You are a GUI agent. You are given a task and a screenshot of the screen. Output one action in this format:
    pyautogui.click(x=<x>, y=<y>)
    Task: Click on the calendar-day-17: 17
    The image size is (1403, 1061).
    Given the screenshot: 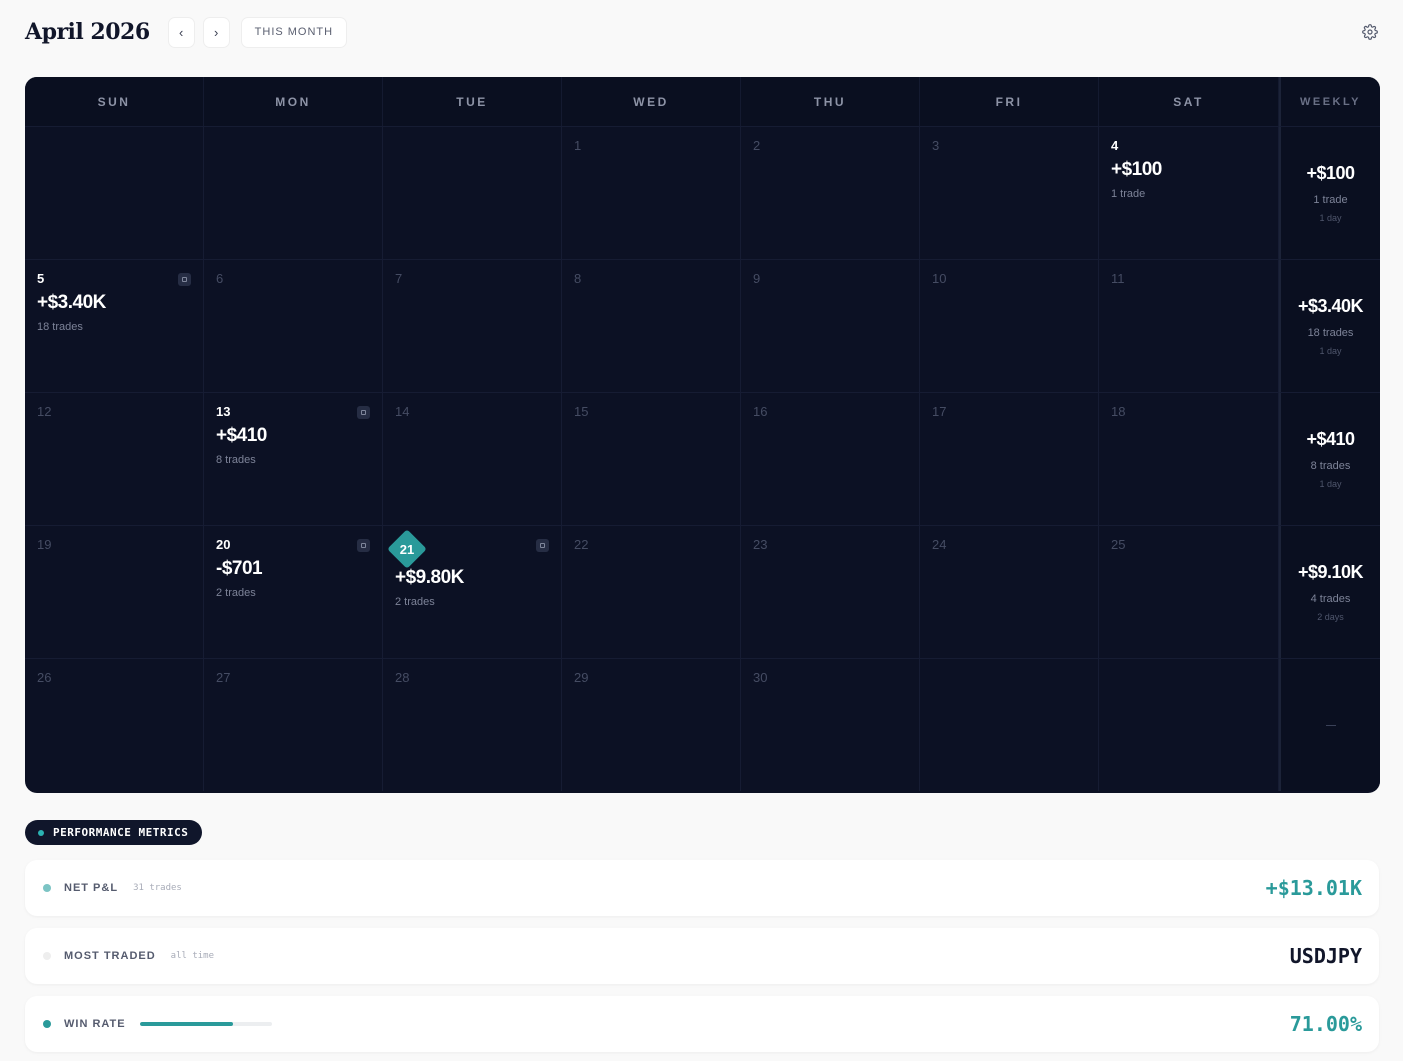 What is the action you would take?
    pyautogui.click(x=1009, y=458)
    